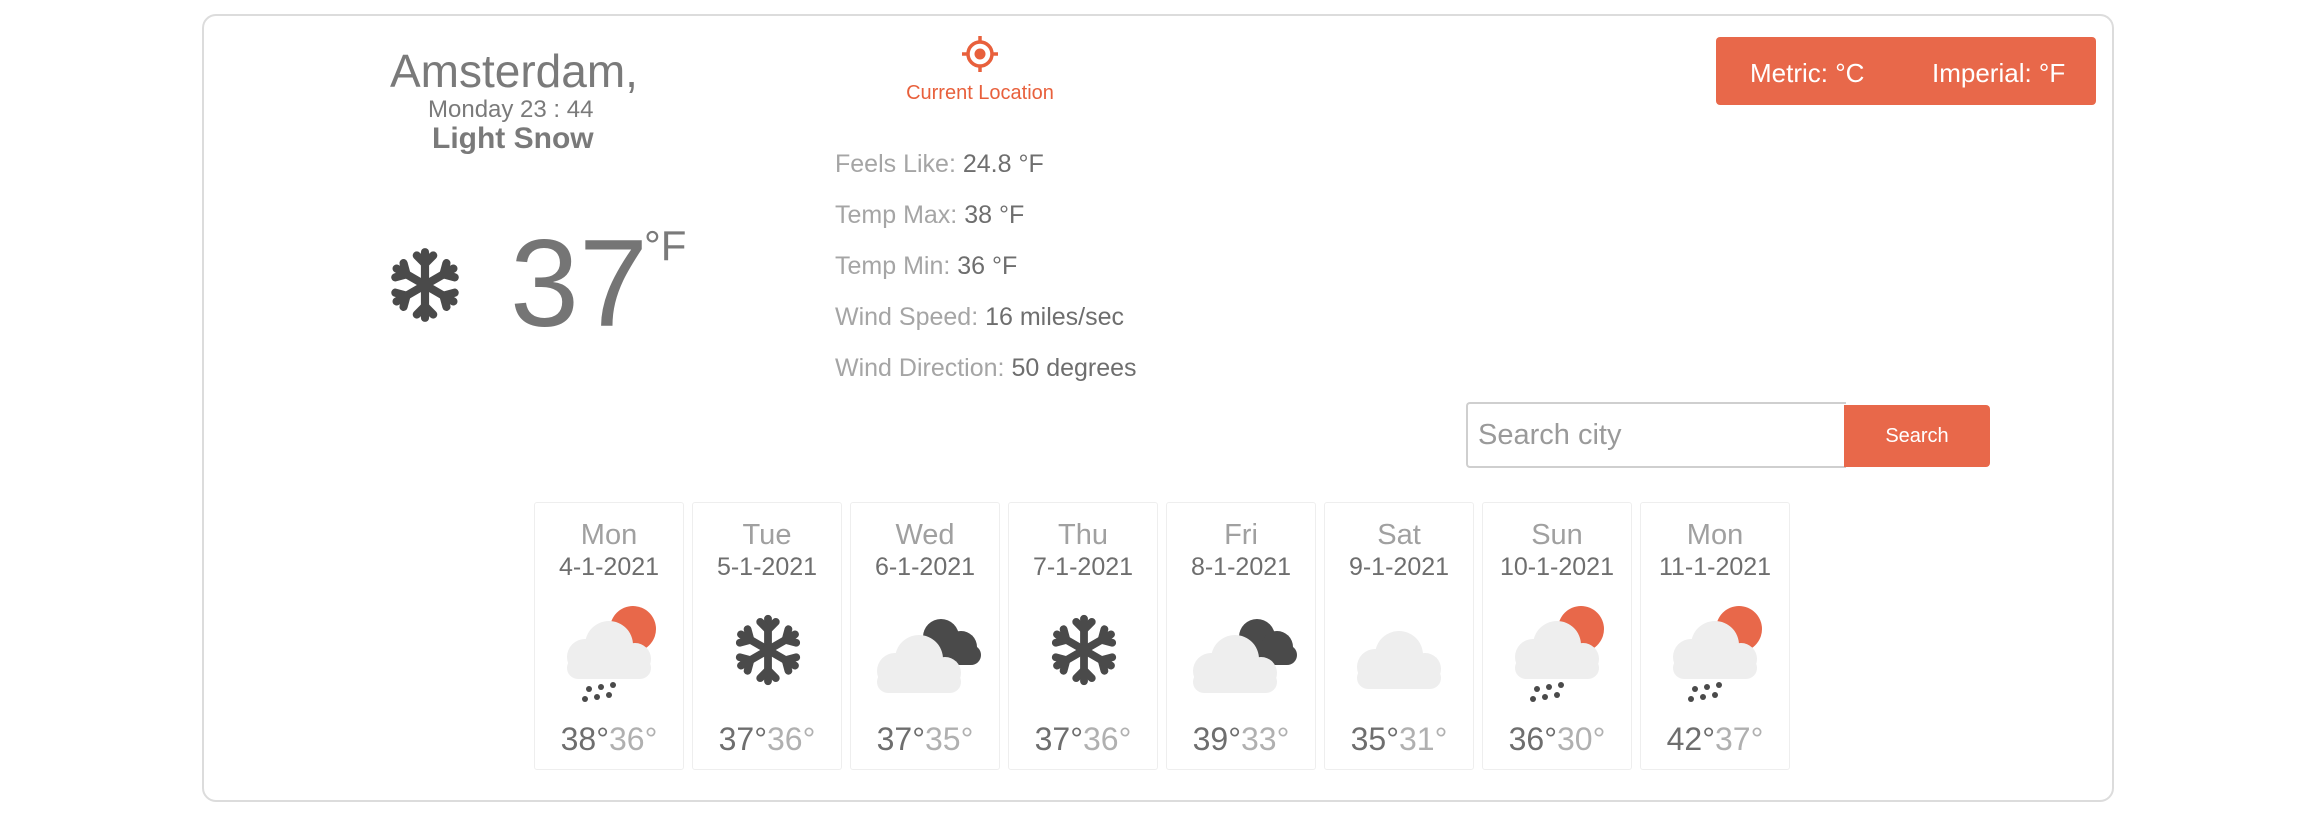 This screenshot has height=840, width=2324. I want to click on forecast-temps: 39°33°, so click(1241, 739).